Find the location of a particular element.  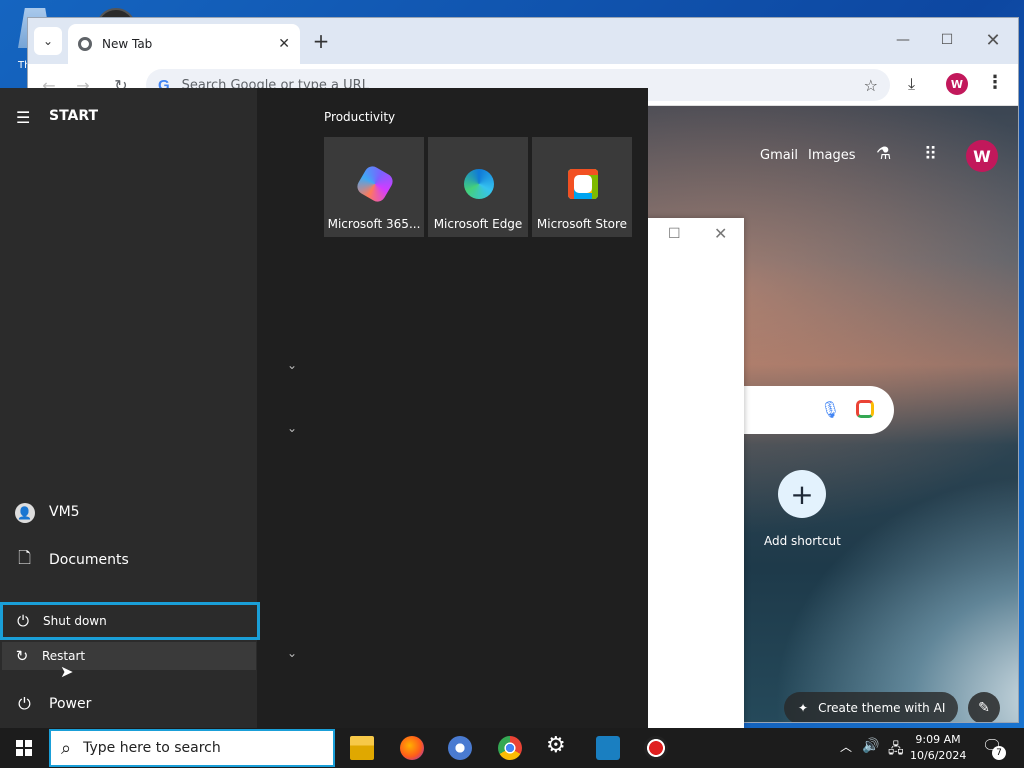

tile-label: Microsoft Edge is located at coordinates (478, 224).